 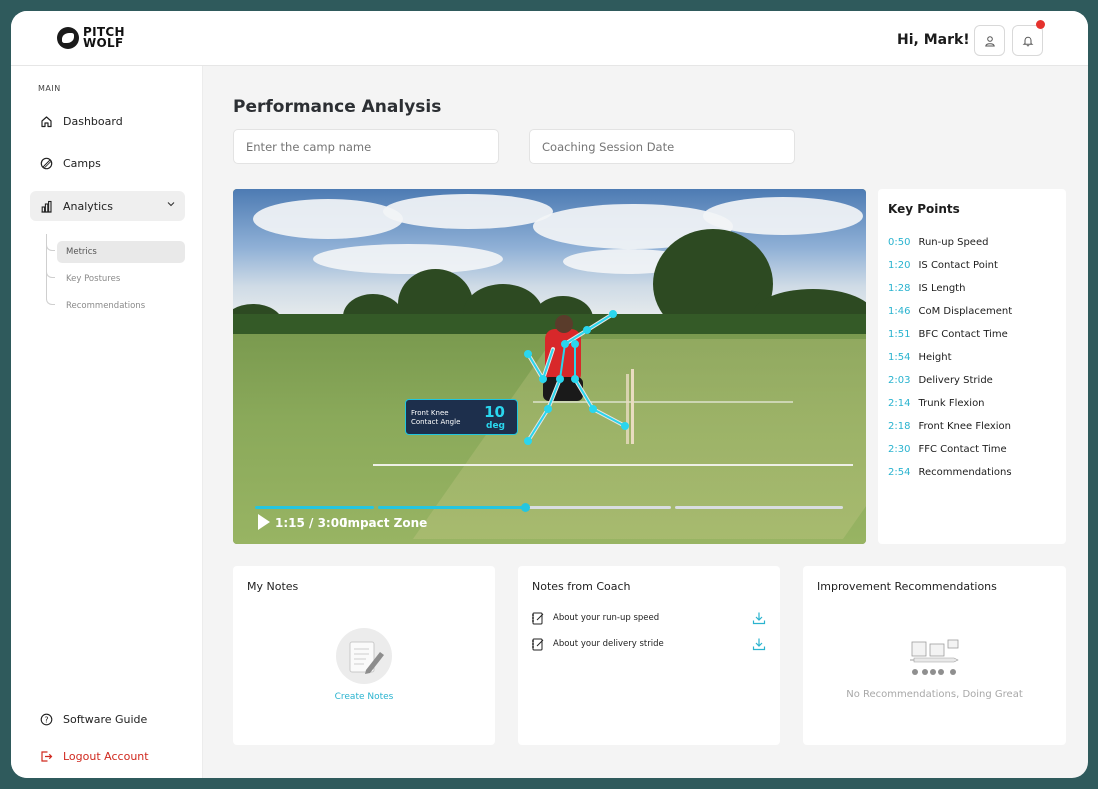 What do you see at coordinates (933, 40) in the screenshot?
I see `user-greeting: Hi, Mark!` at bounding box center [933, 40].